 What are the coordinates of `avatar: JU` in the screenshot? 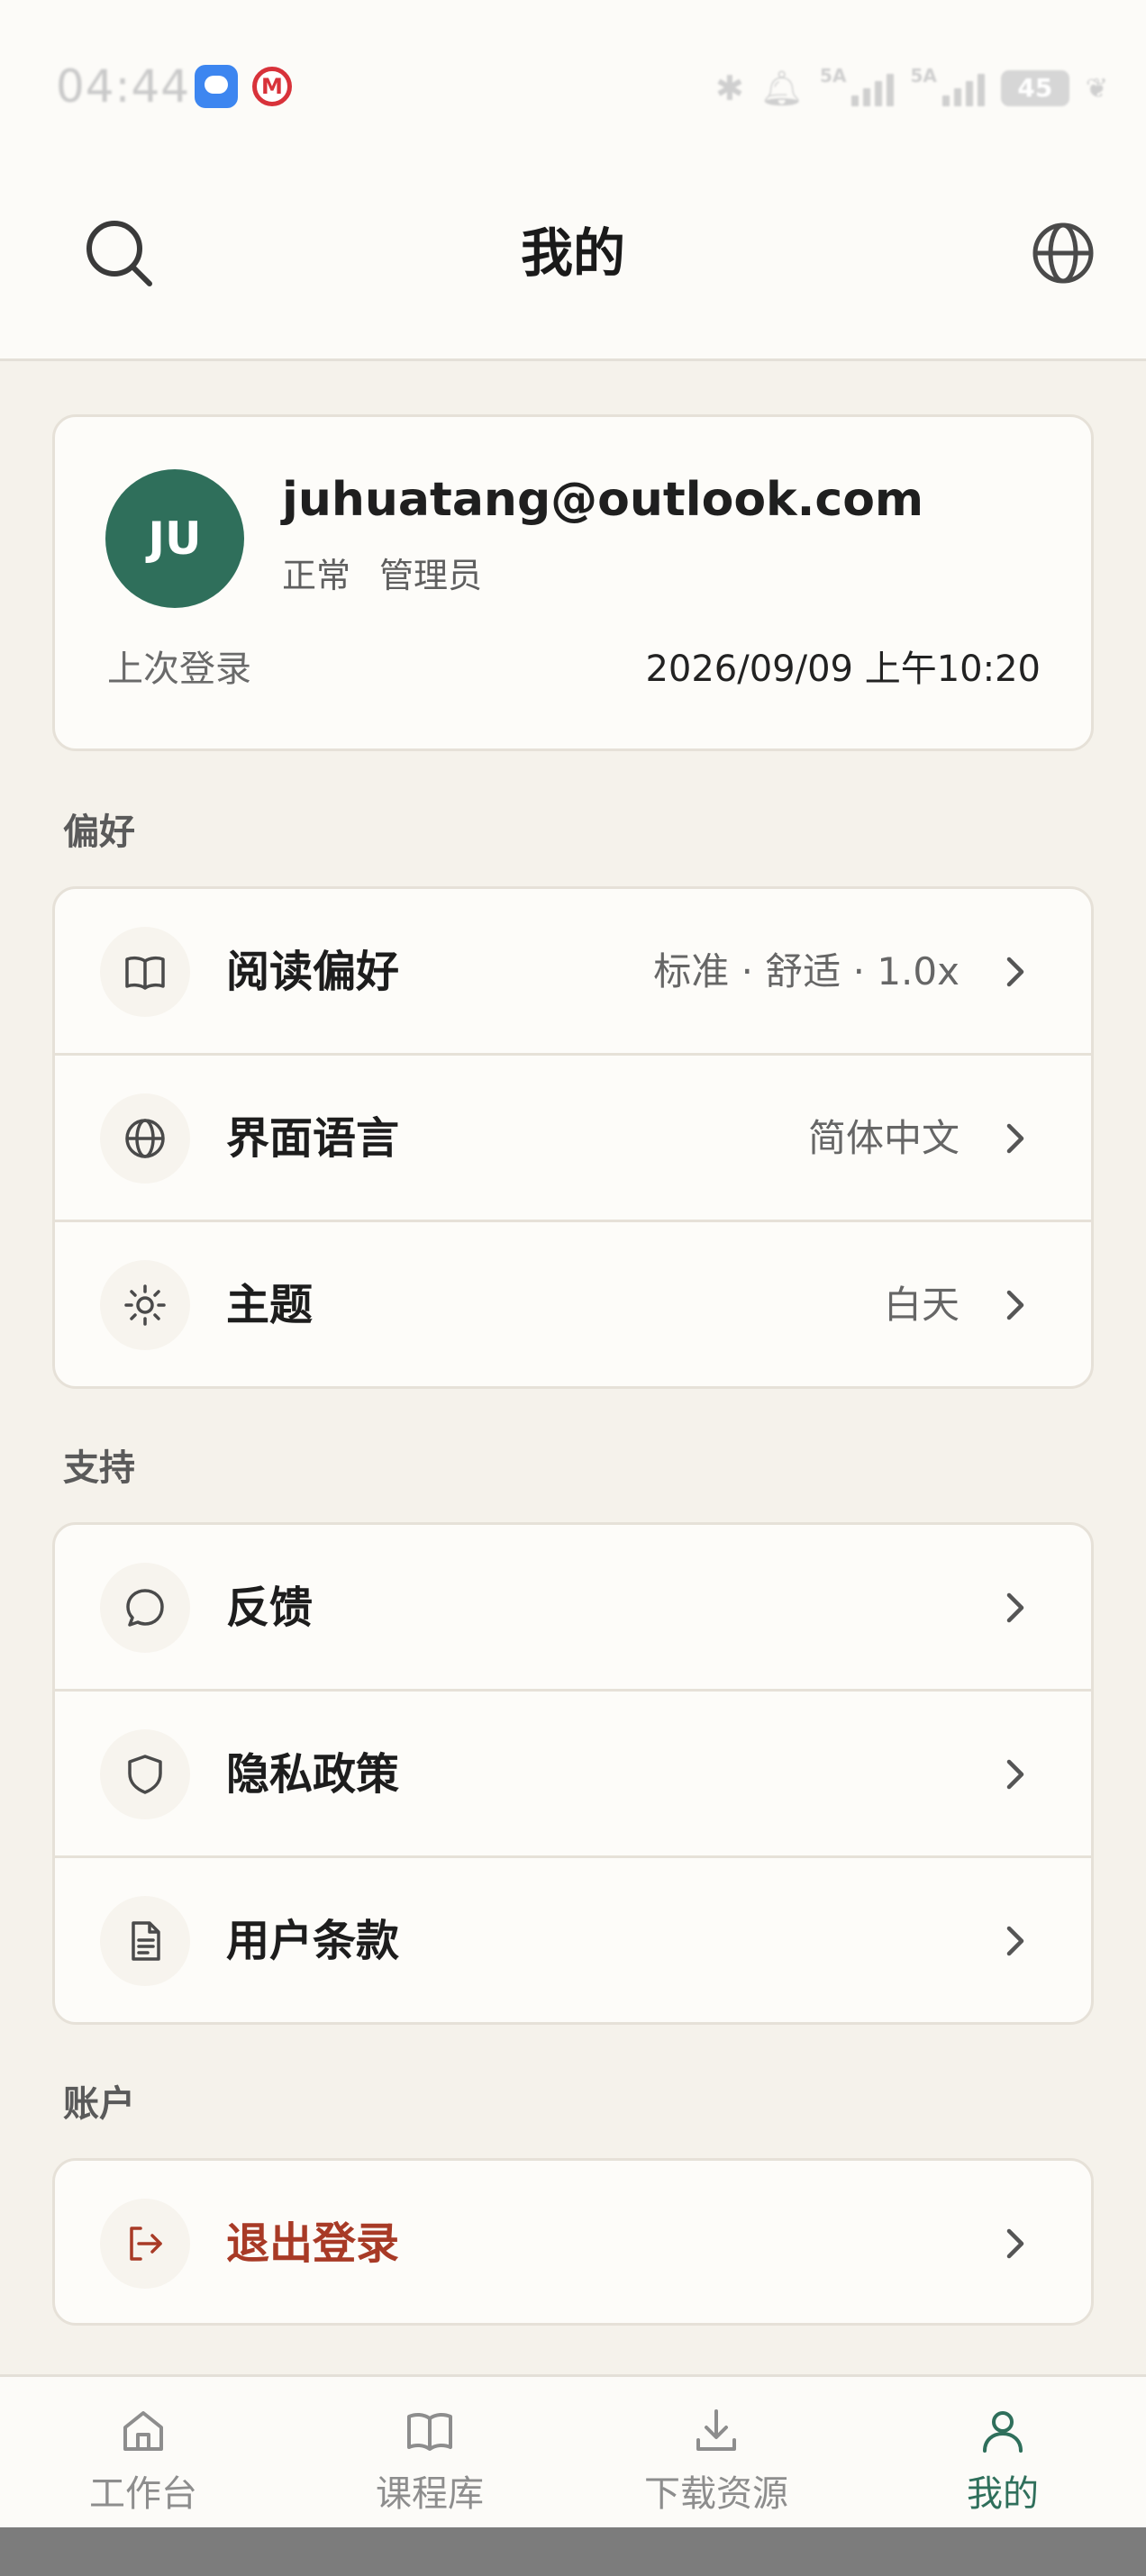 It's located at (174, 538).